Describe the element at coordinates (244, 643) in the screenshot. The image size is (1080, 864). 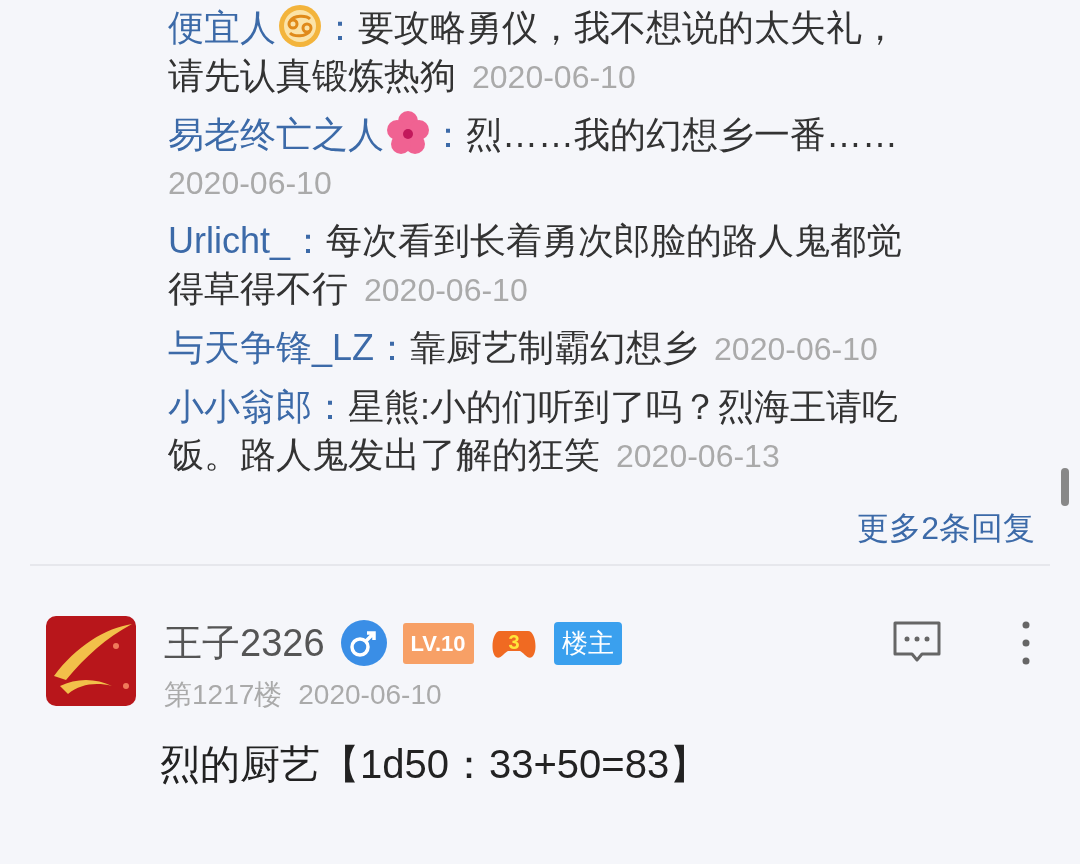
I see `username: 王子2326` at that location.